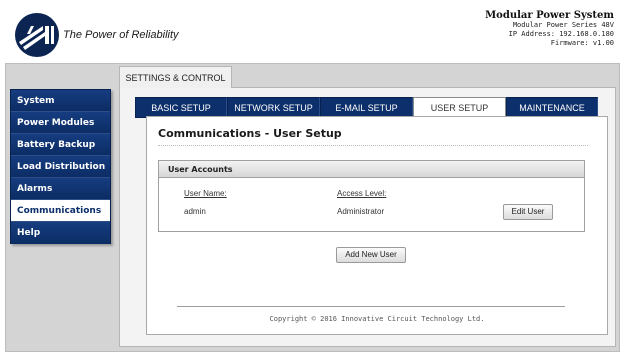  What do you see at coordinates (552, 107) in the screenshot?
I see `tab-maintenance: MAINTENANCE` at bounding box center [552, 107].